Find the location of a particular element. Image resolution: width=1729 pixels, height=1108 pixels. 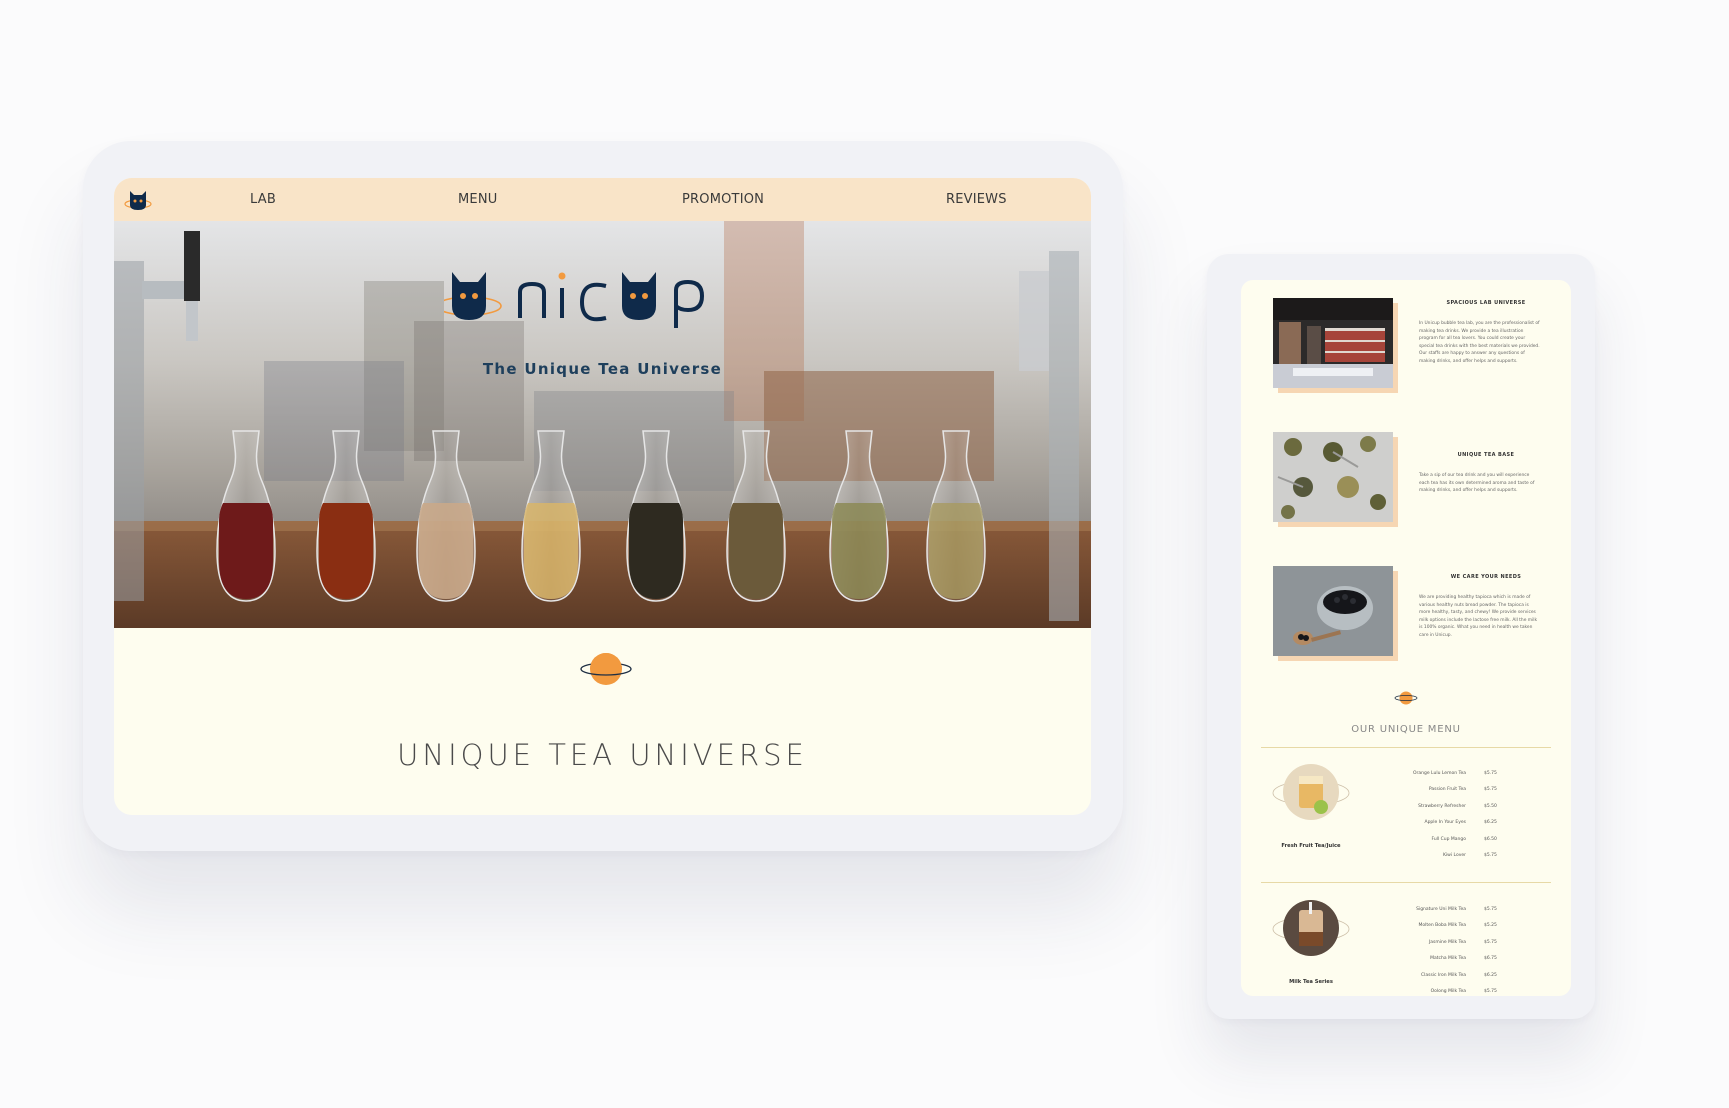

menu-item-name: Full Cup Mango is located at coordinates (1418, 839).